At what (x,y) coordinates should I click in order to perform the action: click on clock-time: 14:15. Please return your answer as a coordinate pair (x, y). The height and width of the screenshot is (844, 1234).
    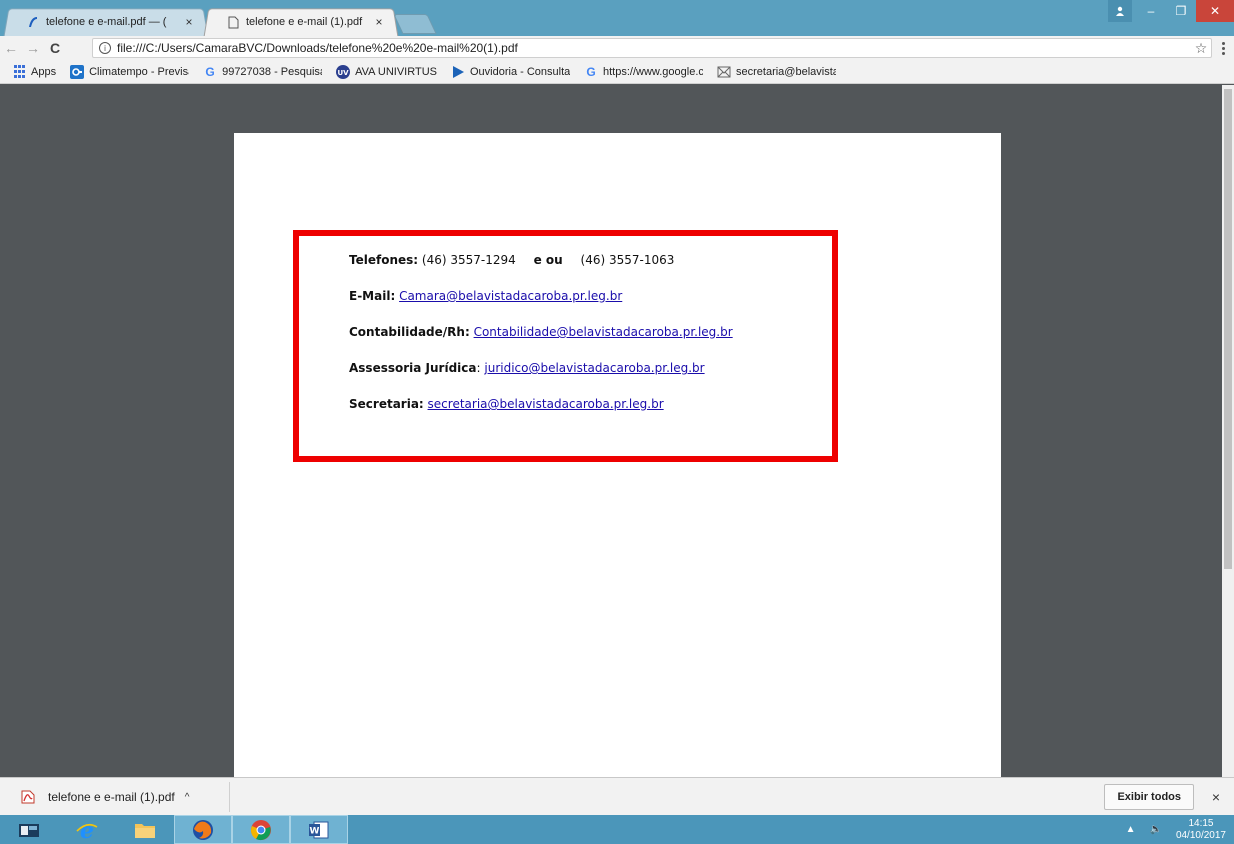
    Looking at the image, I should click on (1201, 823).